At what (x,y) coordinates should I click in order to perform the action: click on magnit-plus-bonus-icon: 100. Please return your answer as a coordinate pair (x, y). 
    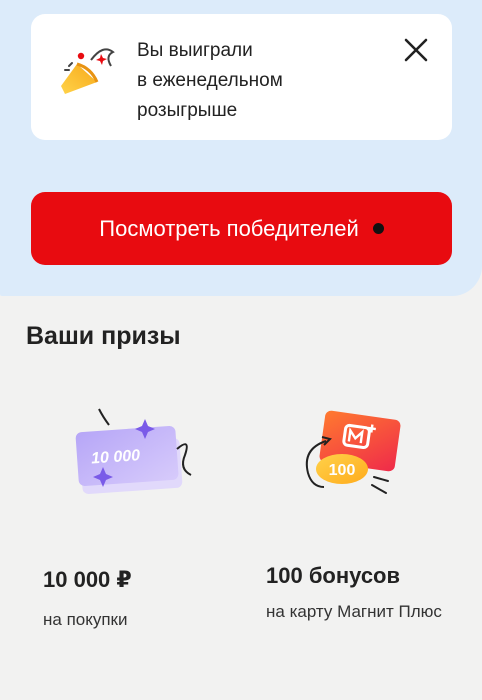
    Looking at the image, I should click on (365, 459).